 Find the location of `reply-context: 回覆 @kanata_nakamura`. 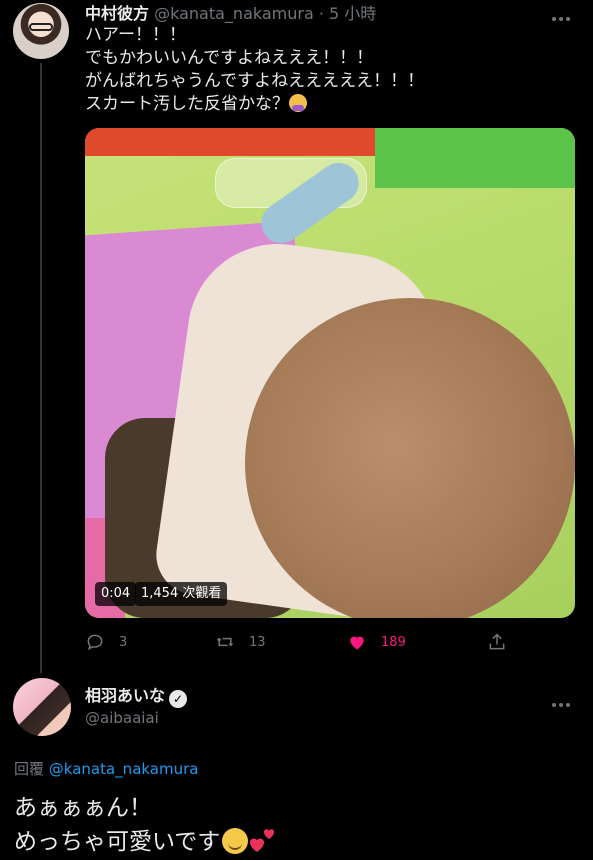

reply-context: 回覆 @kanata_nakamura is located at coordinates (106, 768).